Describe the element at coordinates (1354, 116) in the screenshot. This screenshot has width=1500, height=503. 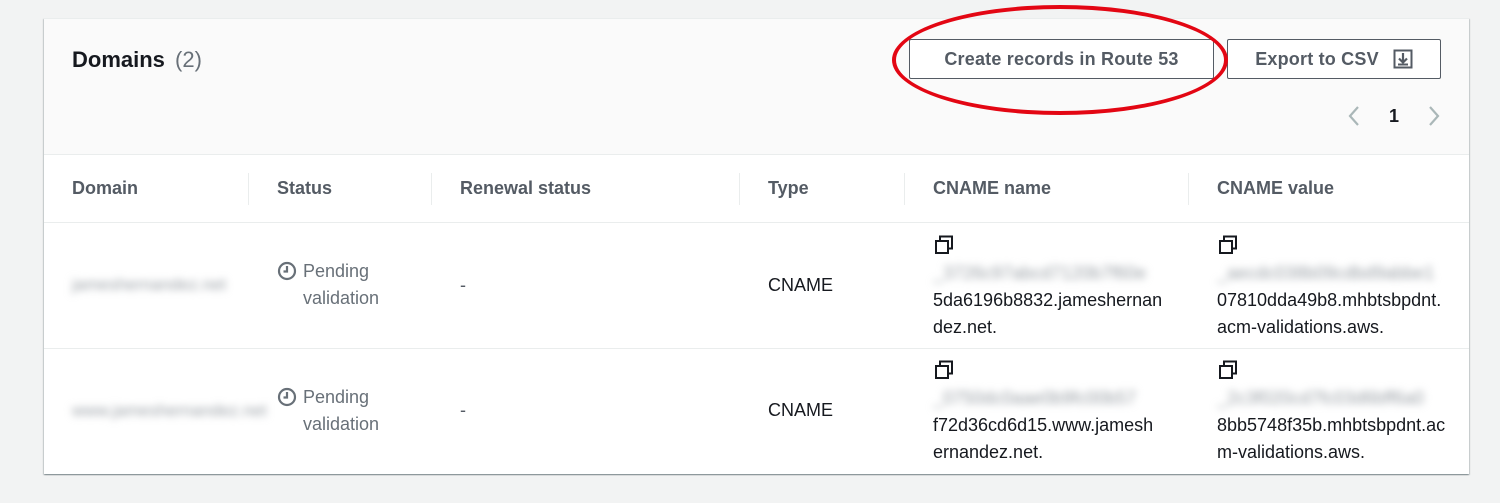
I see `chevron-left-icon` at that location.